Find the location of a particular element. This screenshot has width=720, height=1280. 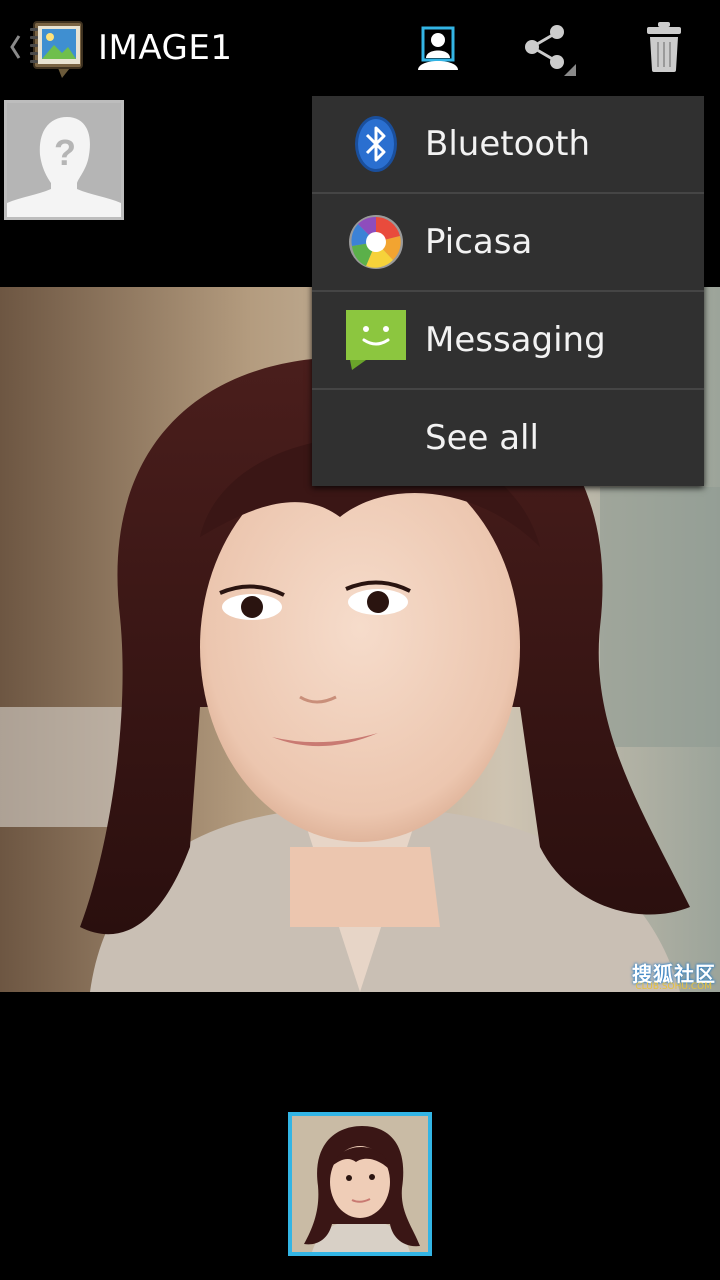

share-menu-item-picasa: Picasa is located at coordinates (508, 242).